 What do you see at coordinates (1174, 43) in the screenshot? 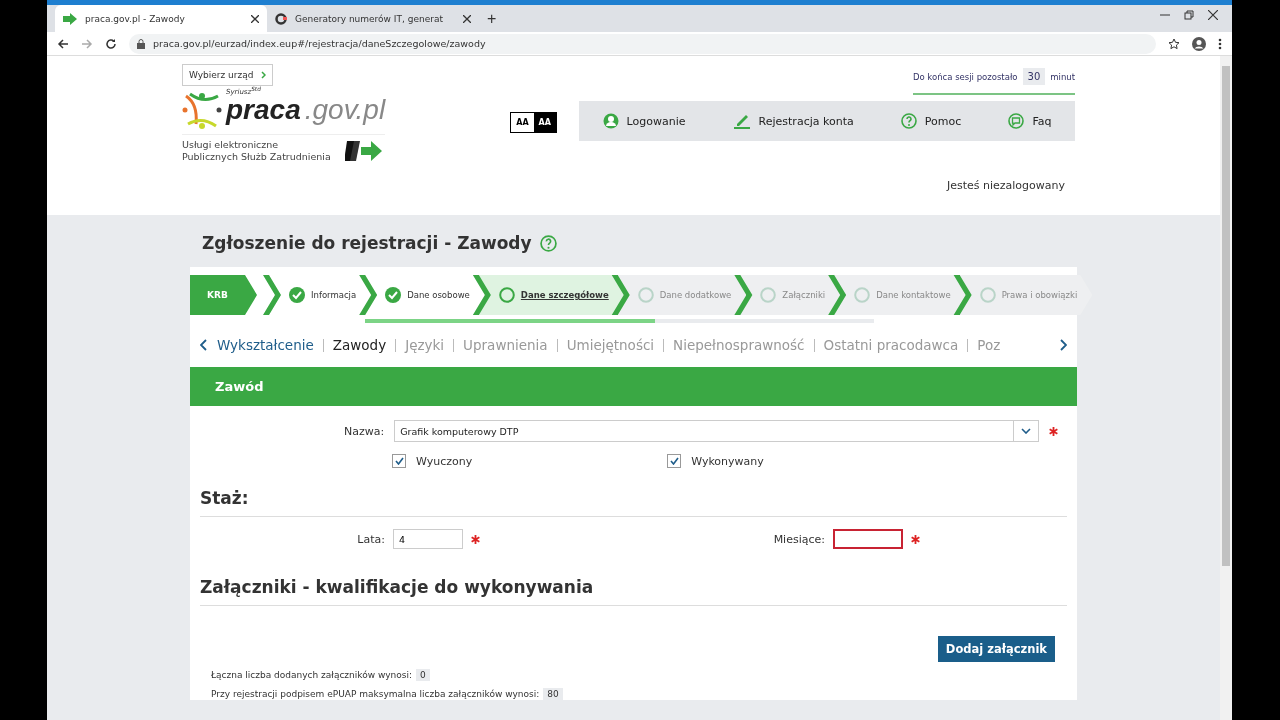
I see `star-icon` at bounding box center [1174, 43].